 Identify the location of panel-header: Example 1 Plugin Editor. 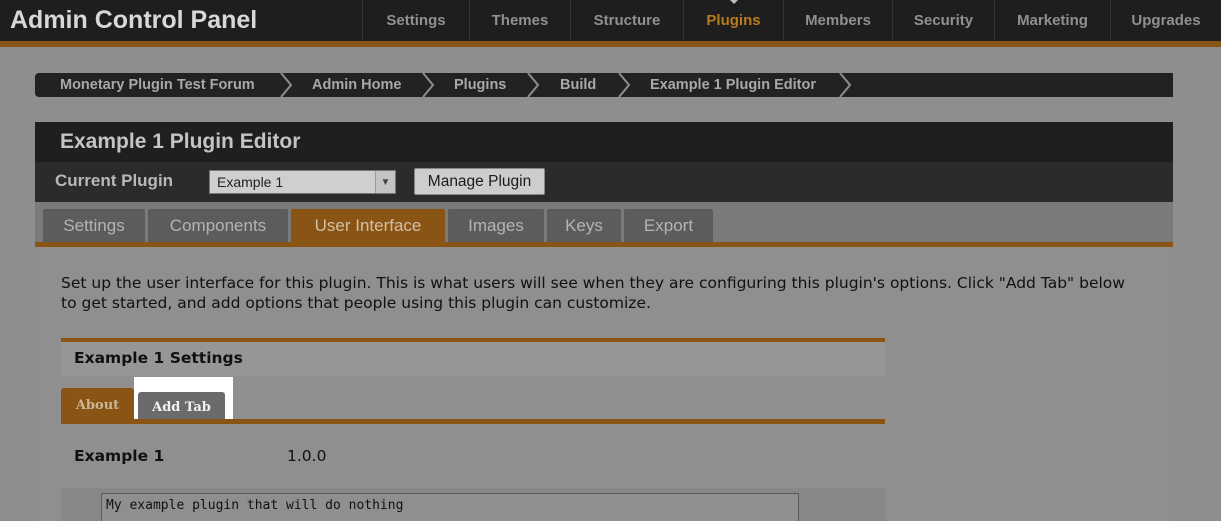
(604, 142).